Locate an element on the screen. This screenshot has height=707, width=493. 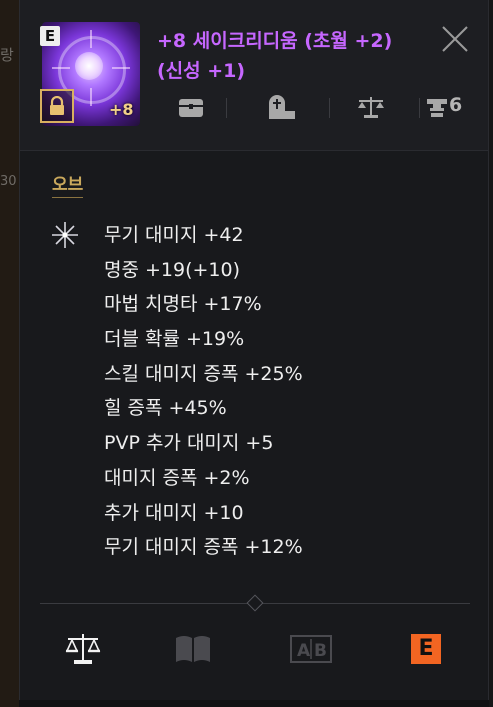
tab-e-grade: E is located at coordinates (426, 649).